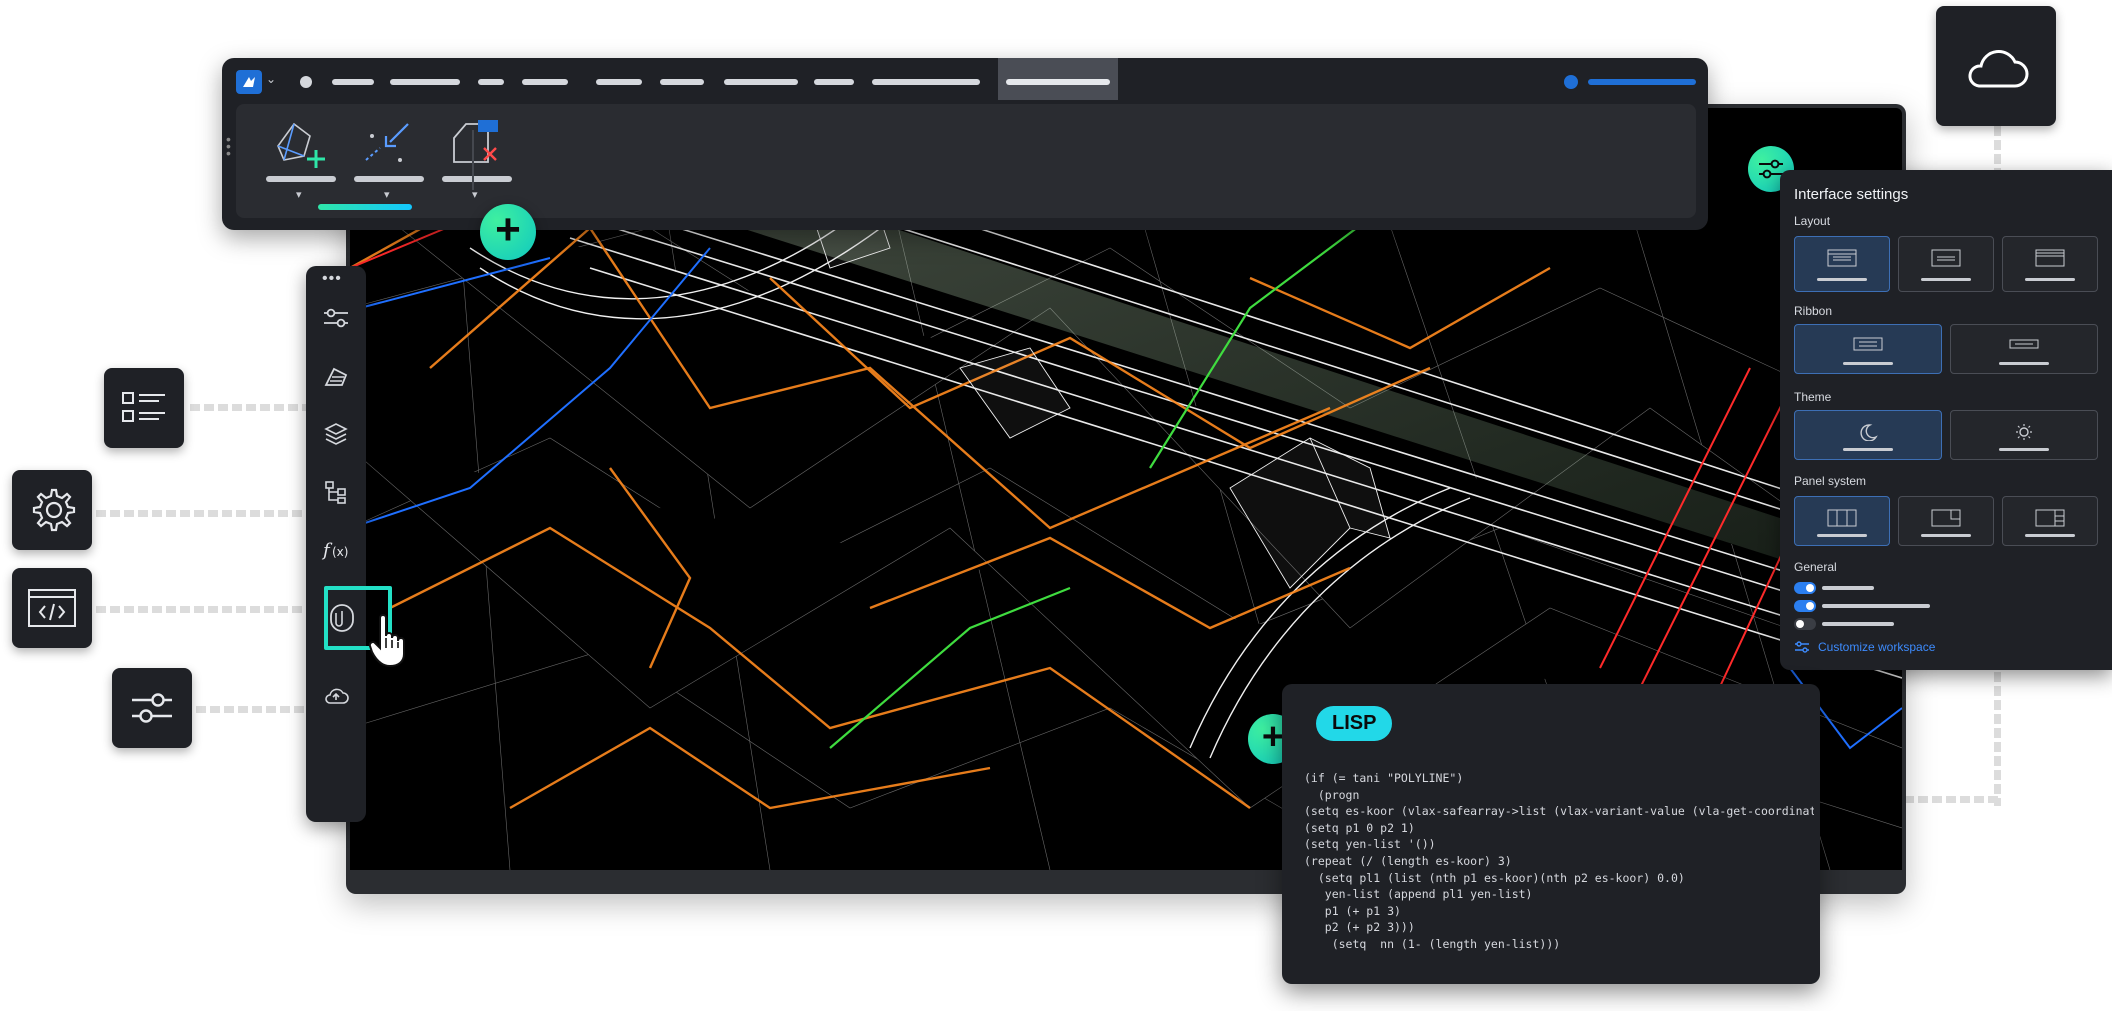  I want to click on menu-bar: ⌄, so click(965, 79).